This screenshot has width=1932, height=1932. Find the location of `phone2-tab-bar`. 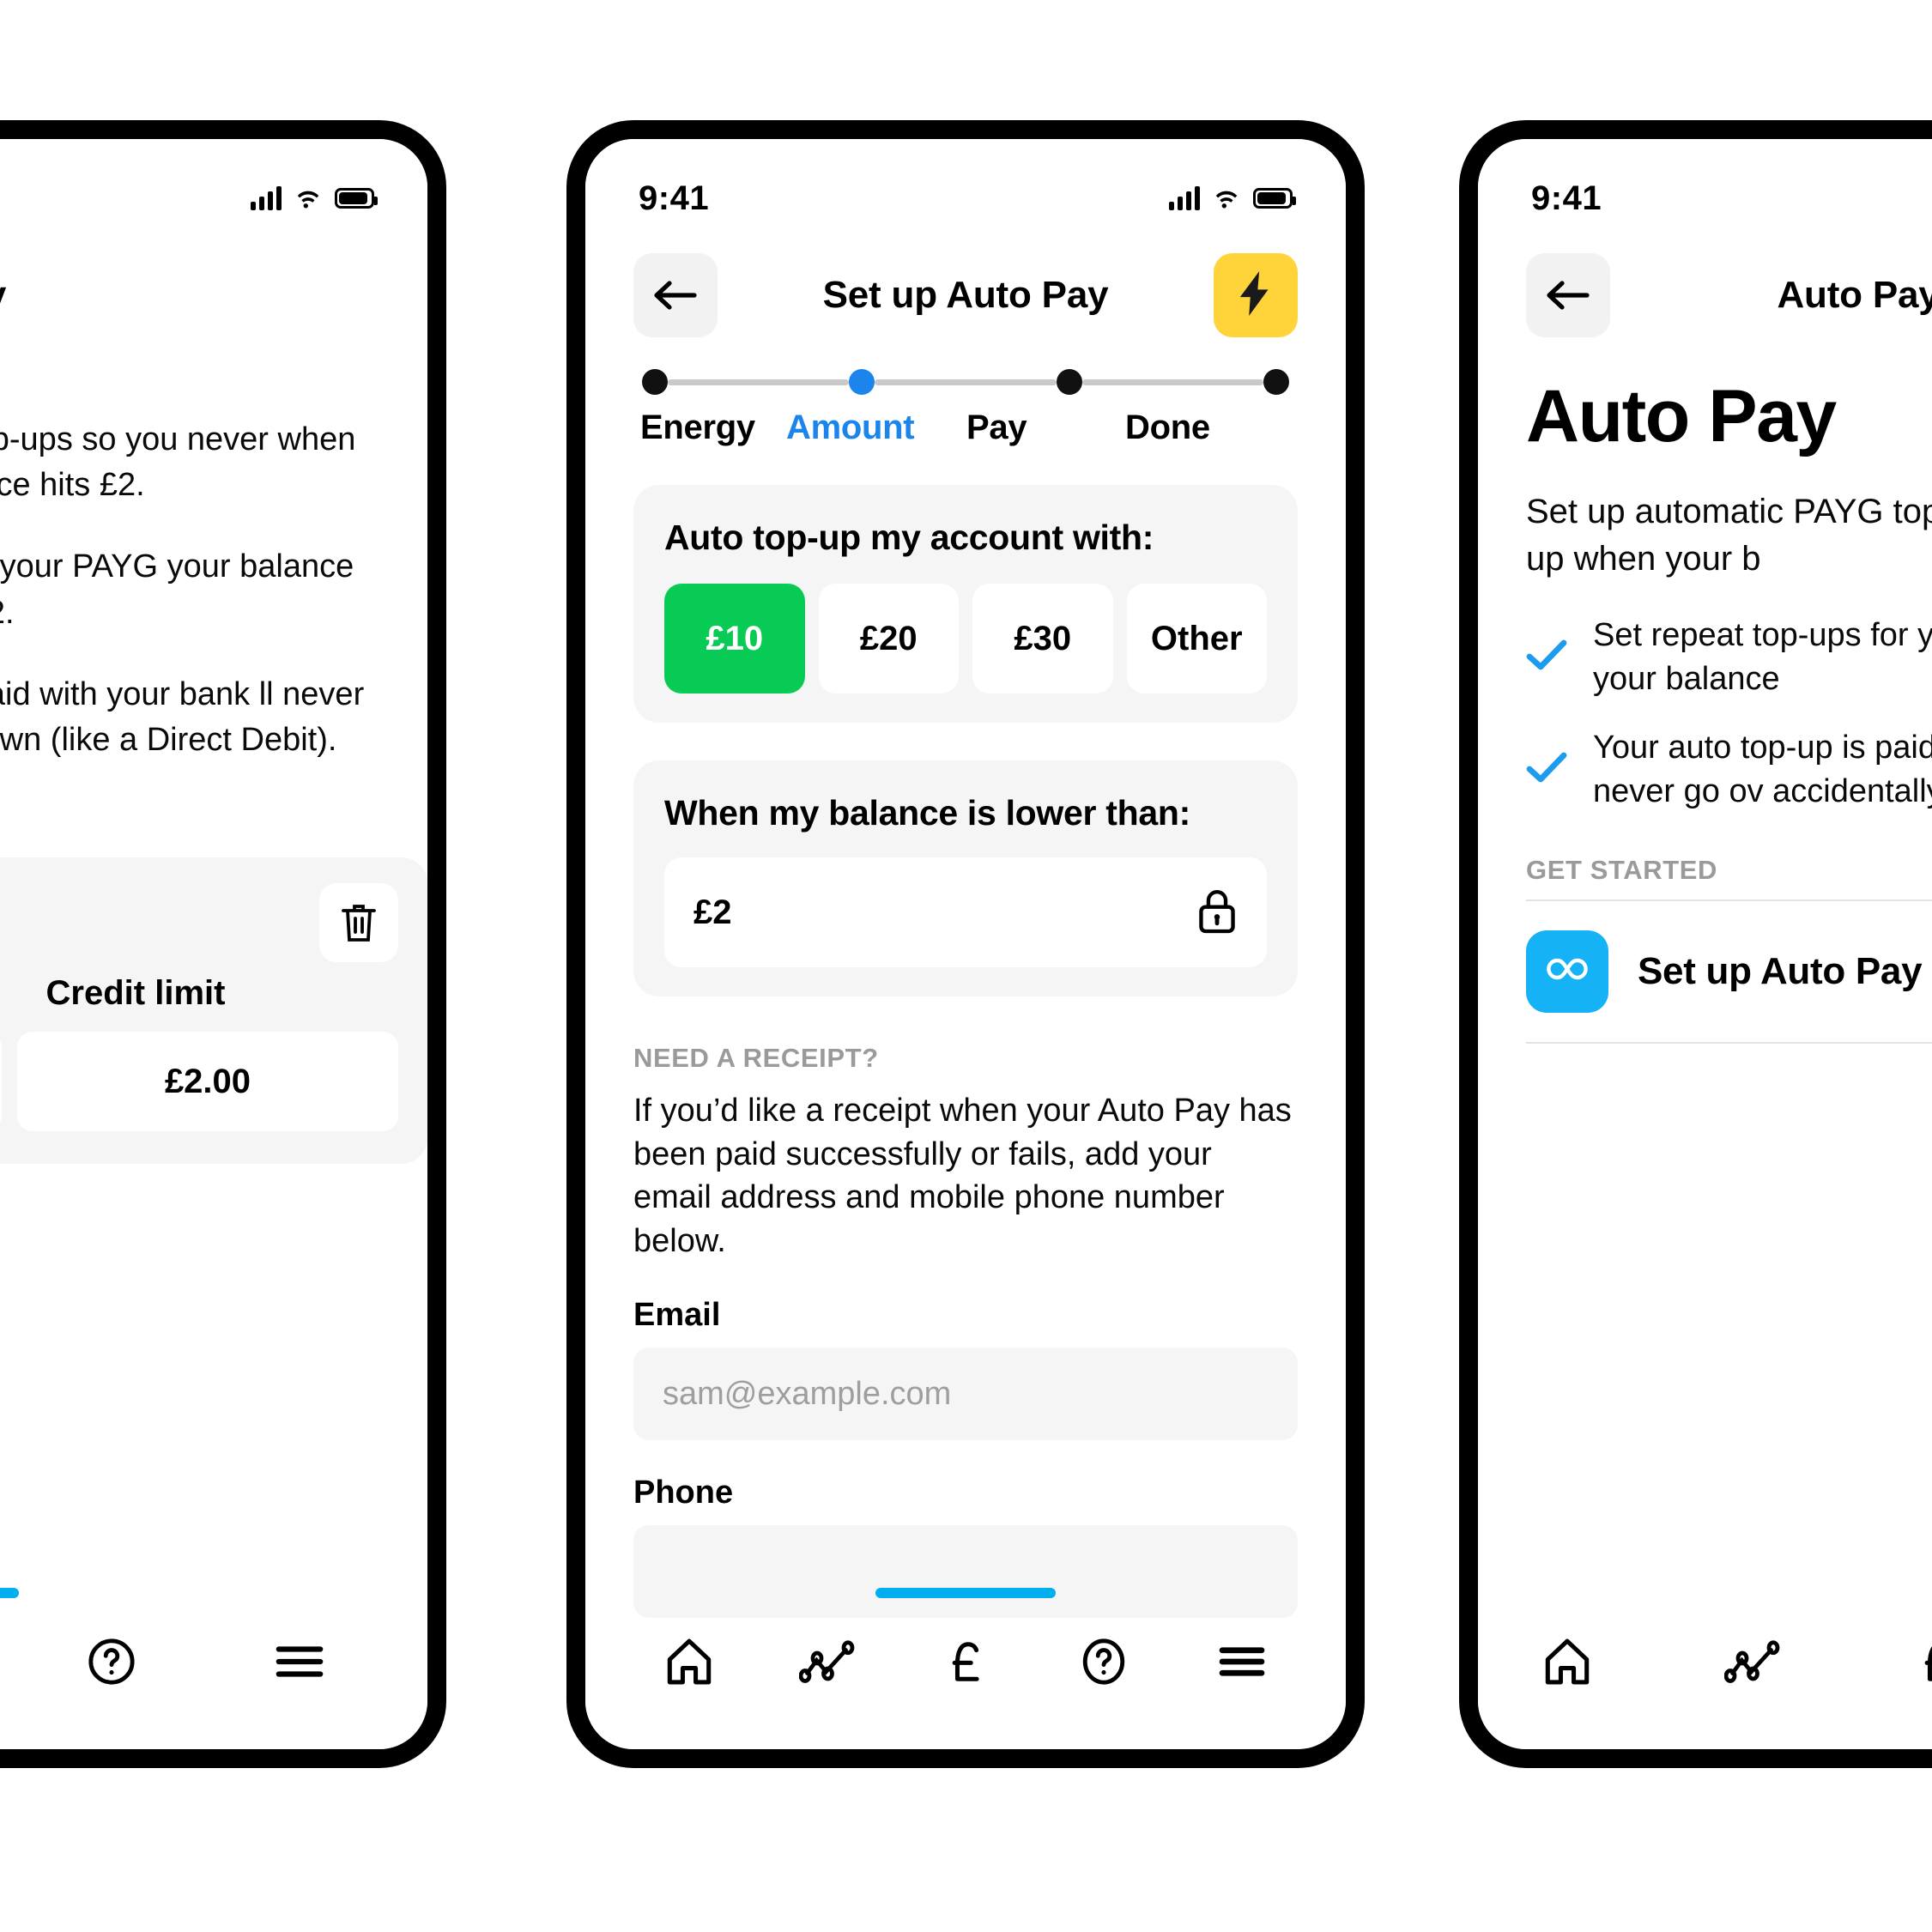

phone2-tab-bar is located at coordinates (965, 1661).